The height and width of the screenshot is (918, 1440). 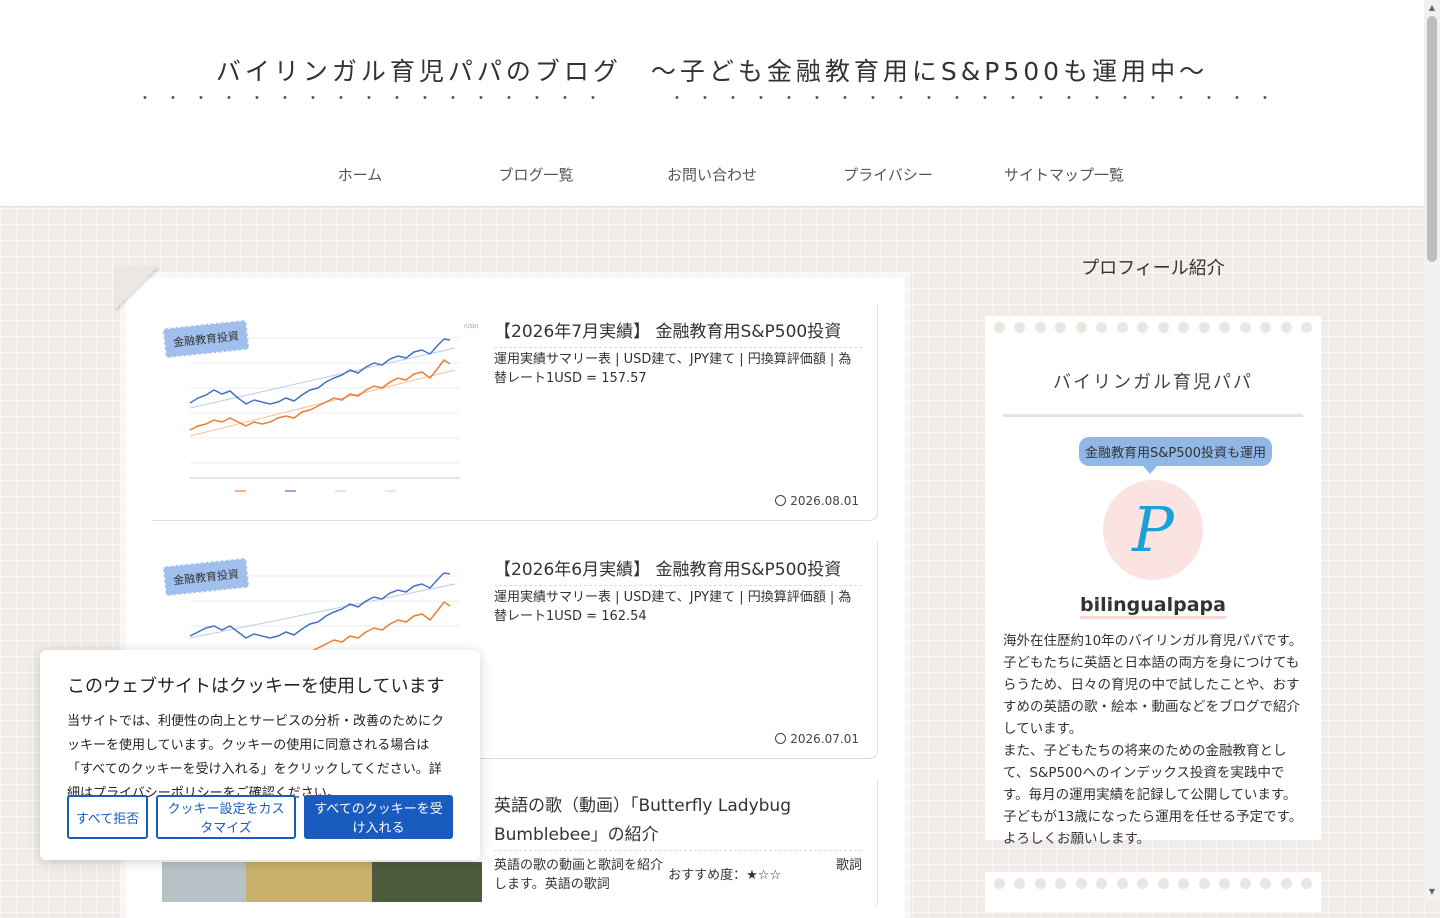 What do you see at coordinates (1432, 450) in the screenshot?
I see `page-scrollbar: ▲ ▼` at bounding box center [1432, 450].